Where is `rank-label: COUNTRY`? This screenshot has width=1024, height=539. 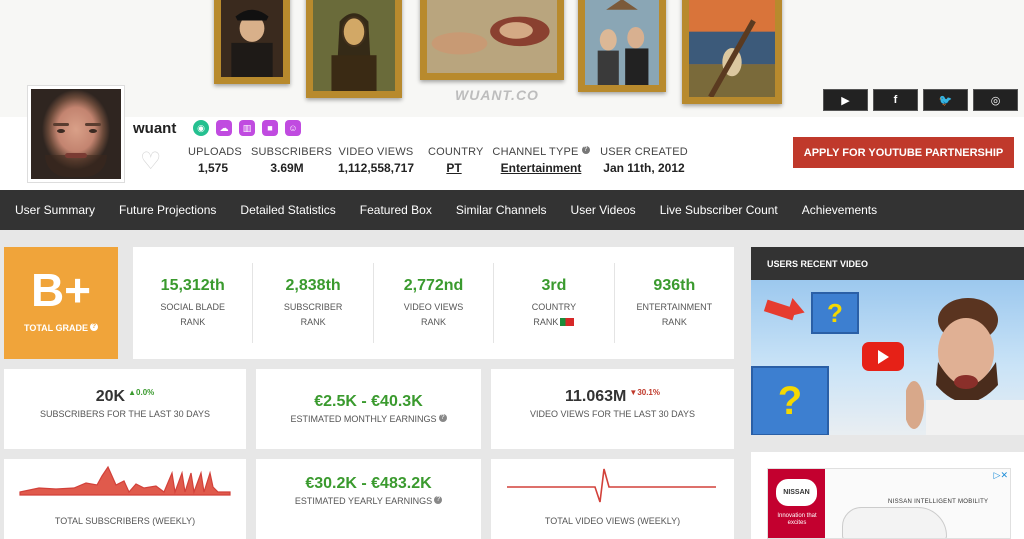 rank-label: COUNTRY is located at coordinates (554, 306).